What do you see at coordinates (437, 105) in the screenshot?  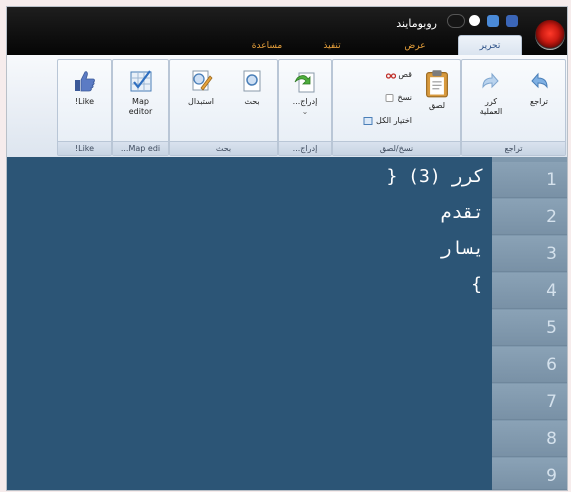 I see `paste-label: لصق` at bounding box center [437, 105].